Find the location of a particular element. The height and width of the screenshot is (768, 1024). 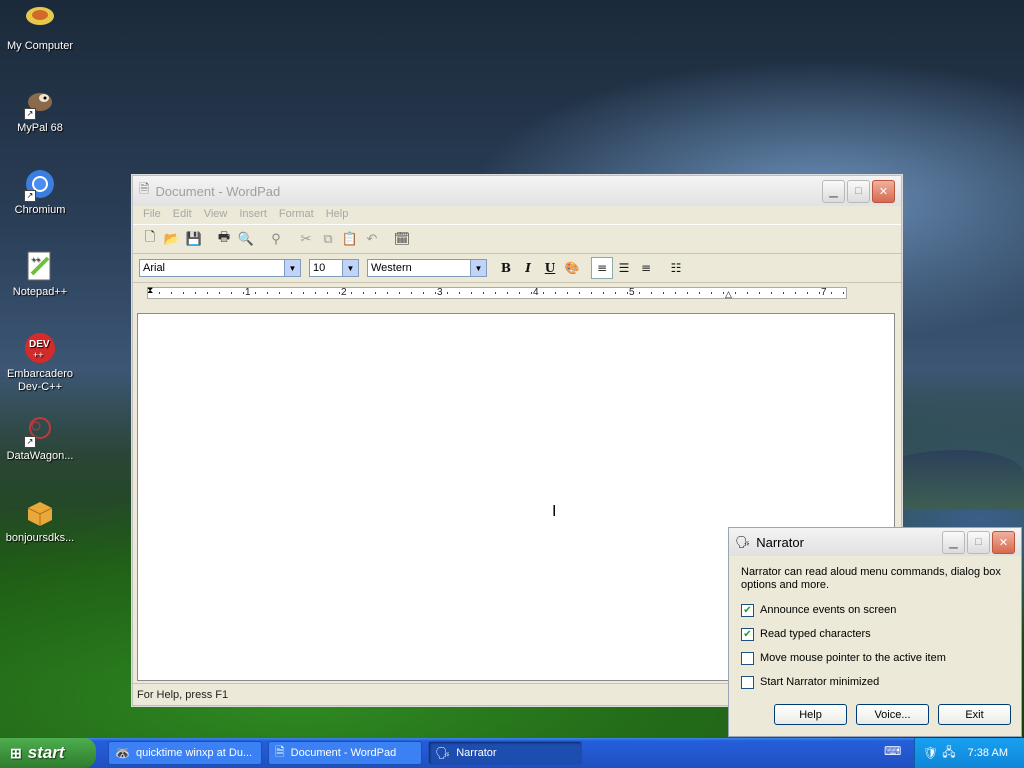

open-folder-icon: 📂 is located at coordinates (172, 239).